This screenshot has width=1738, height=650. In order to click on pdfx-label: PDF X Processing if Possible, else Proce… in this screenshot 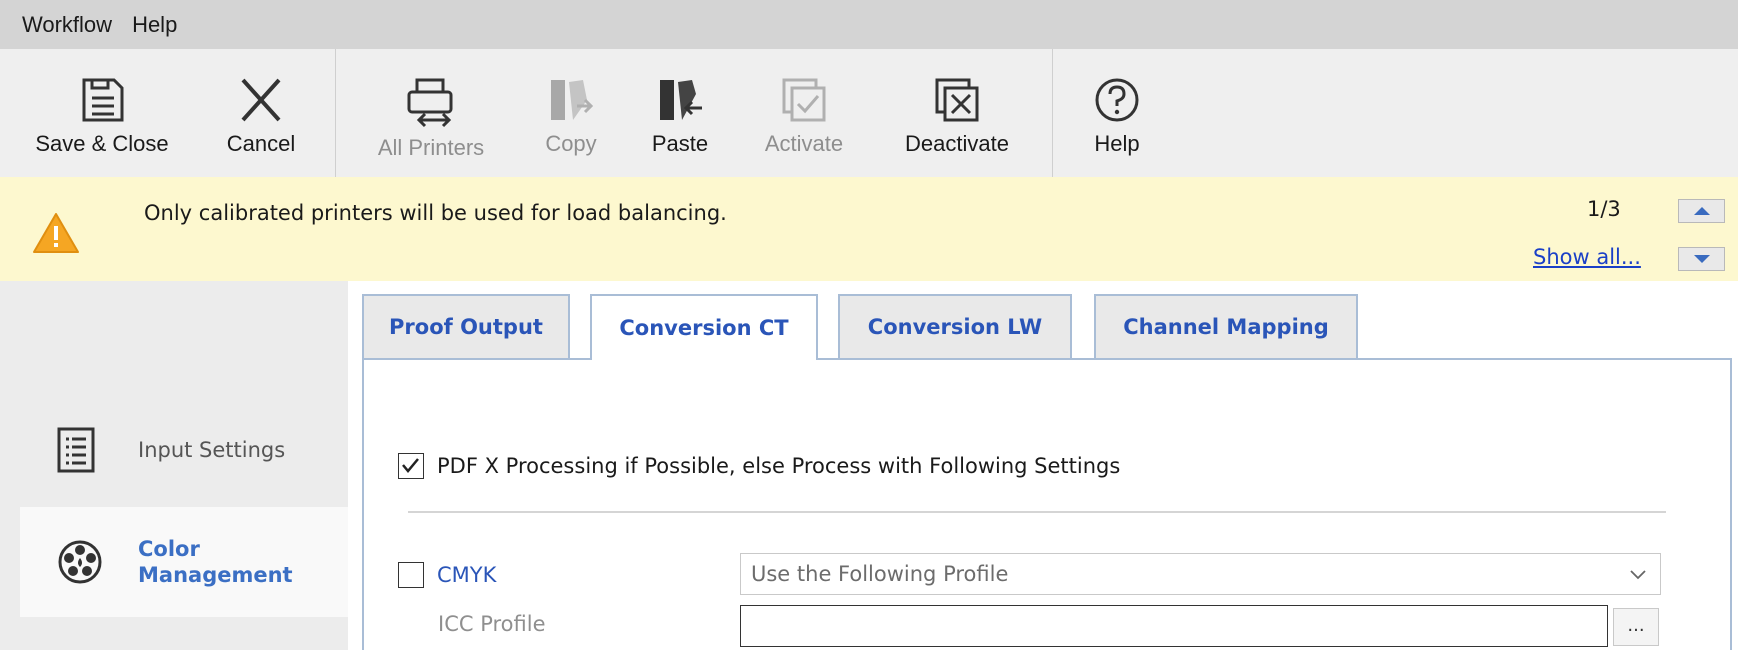, I will do `click(778, 466)`.